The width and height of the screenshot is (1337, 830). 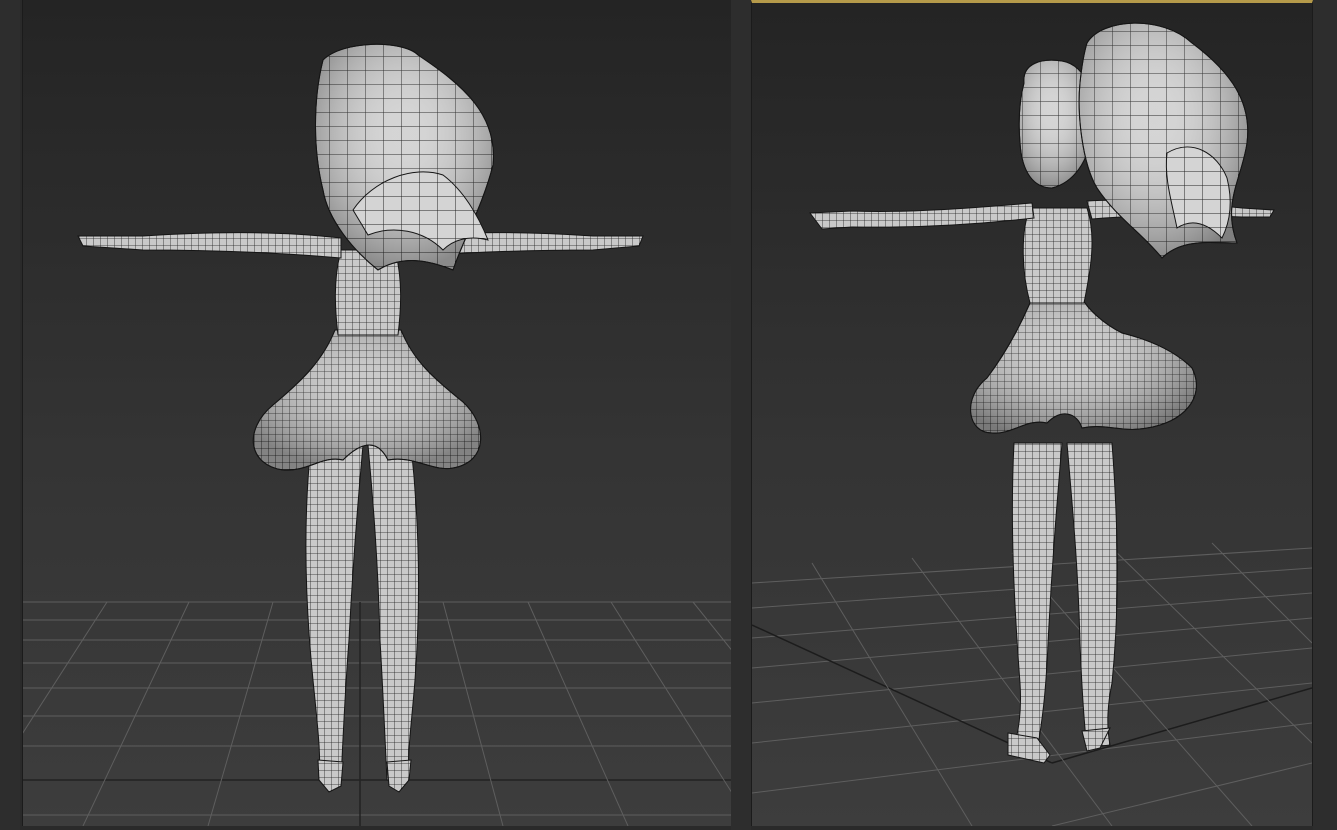 What do you see at coordinates (377, 713) in the screenshot?
I see `viewport-grid` at bounding box center [377, 713].